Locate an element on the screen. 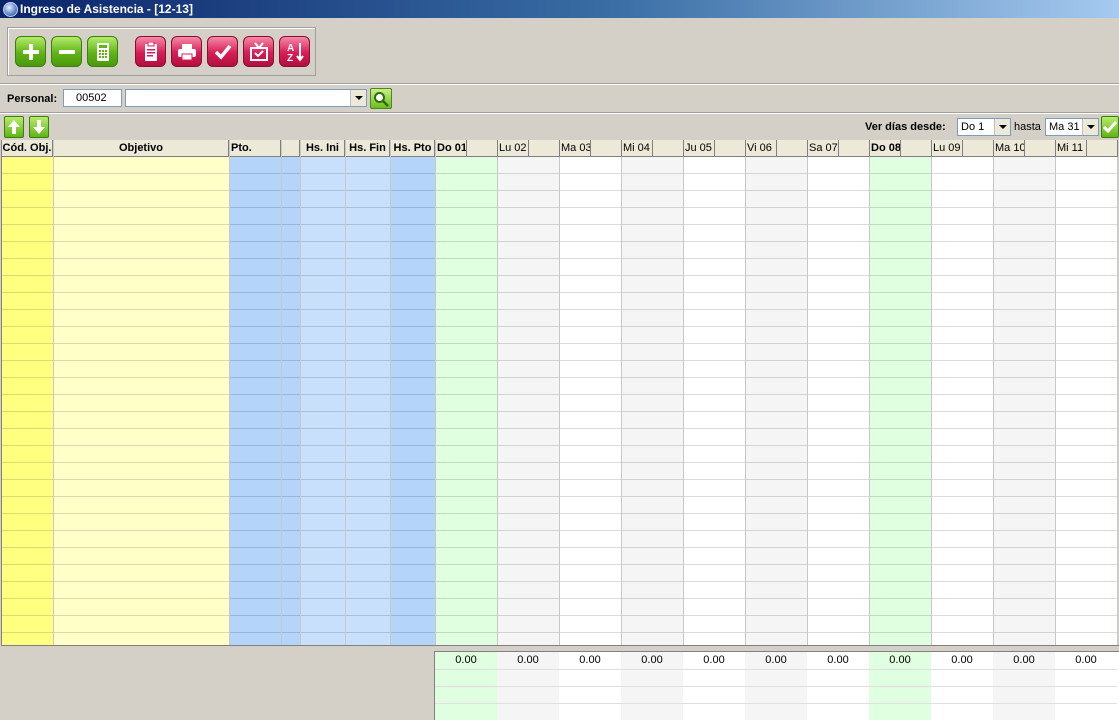 The height and width of the screenshot is (720, 1119). day-header: Ju 05 is located at coordinates (699, 148).